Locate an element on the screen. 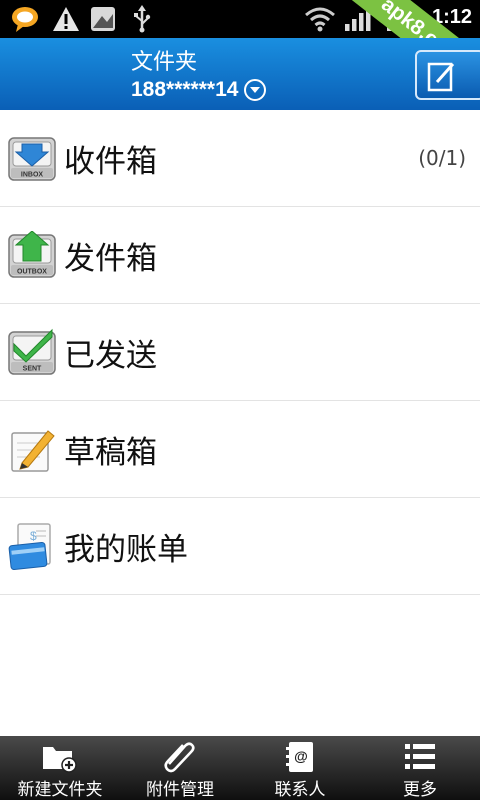 The width and height of the screenshot is (480, 800). attachment-manager-label: 附件管理 is located at coordinates (180, 790).